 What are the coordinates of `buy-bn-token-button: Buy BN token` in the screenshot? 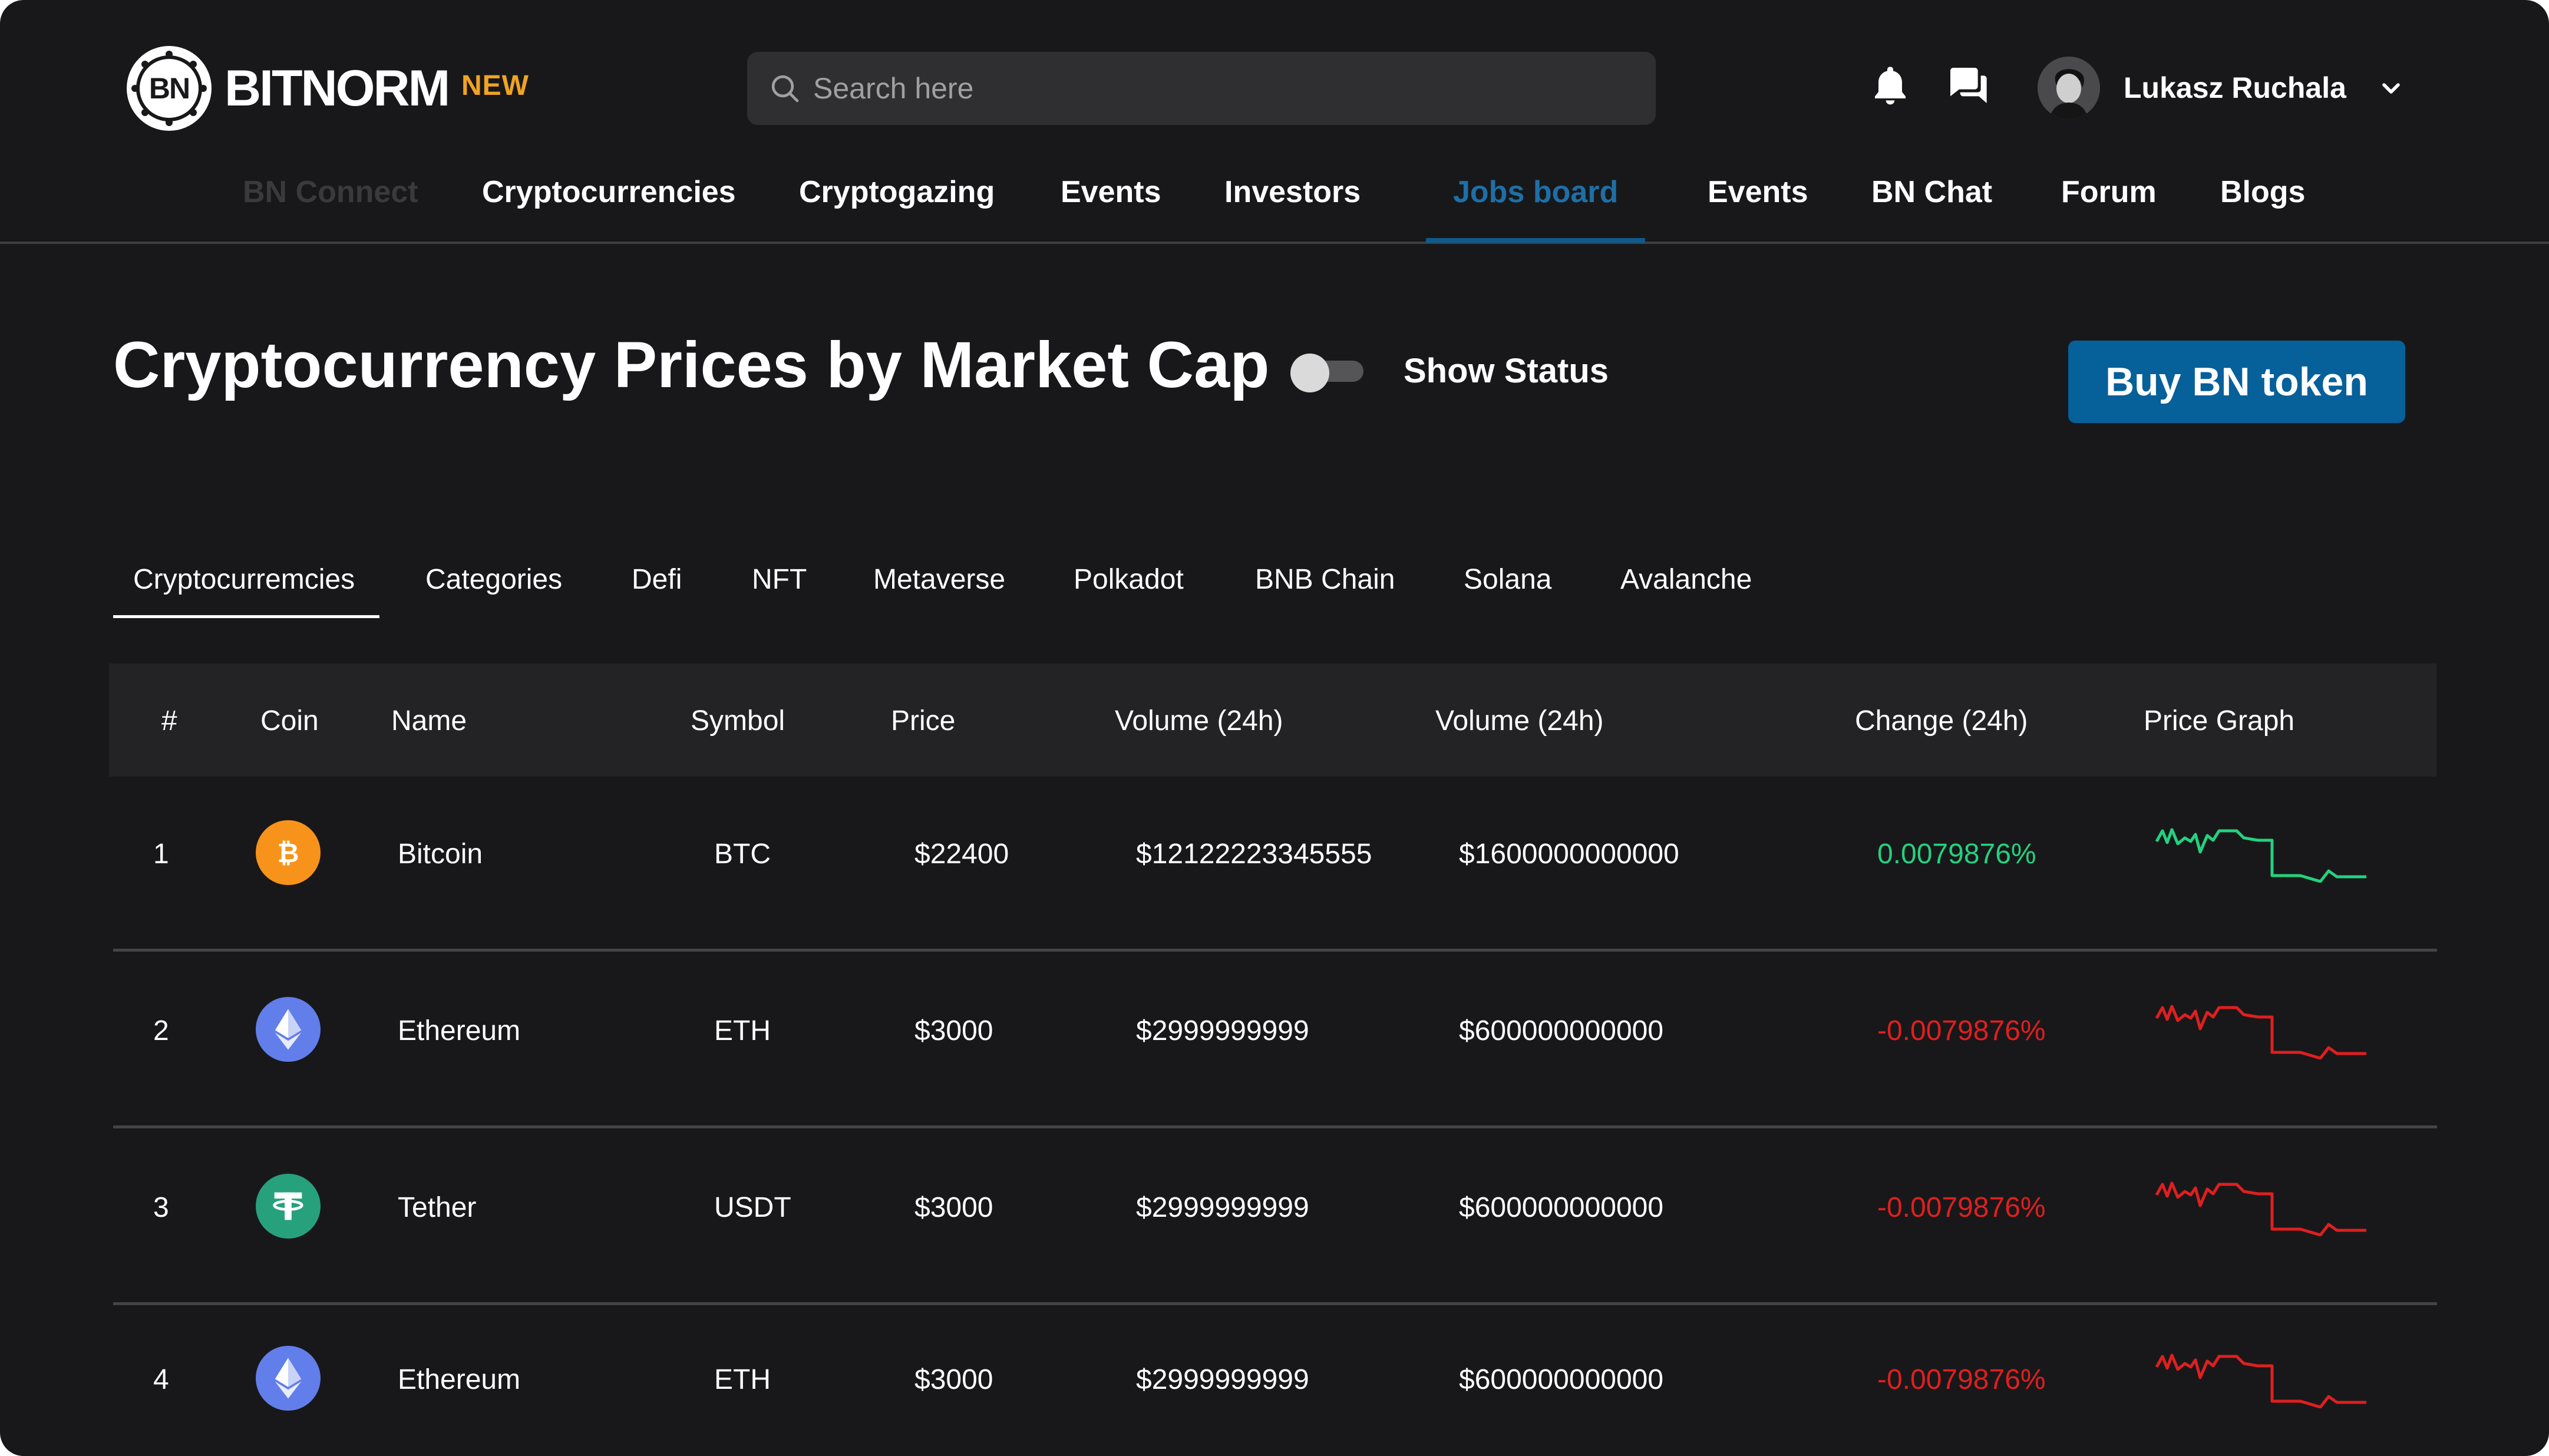 It's located at (2236, 382).